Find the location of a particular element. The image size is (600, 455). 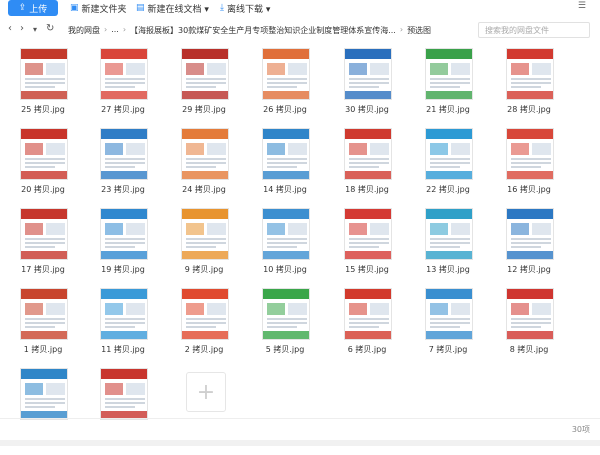

plus-icon: + is located at coordinates (206, 392).